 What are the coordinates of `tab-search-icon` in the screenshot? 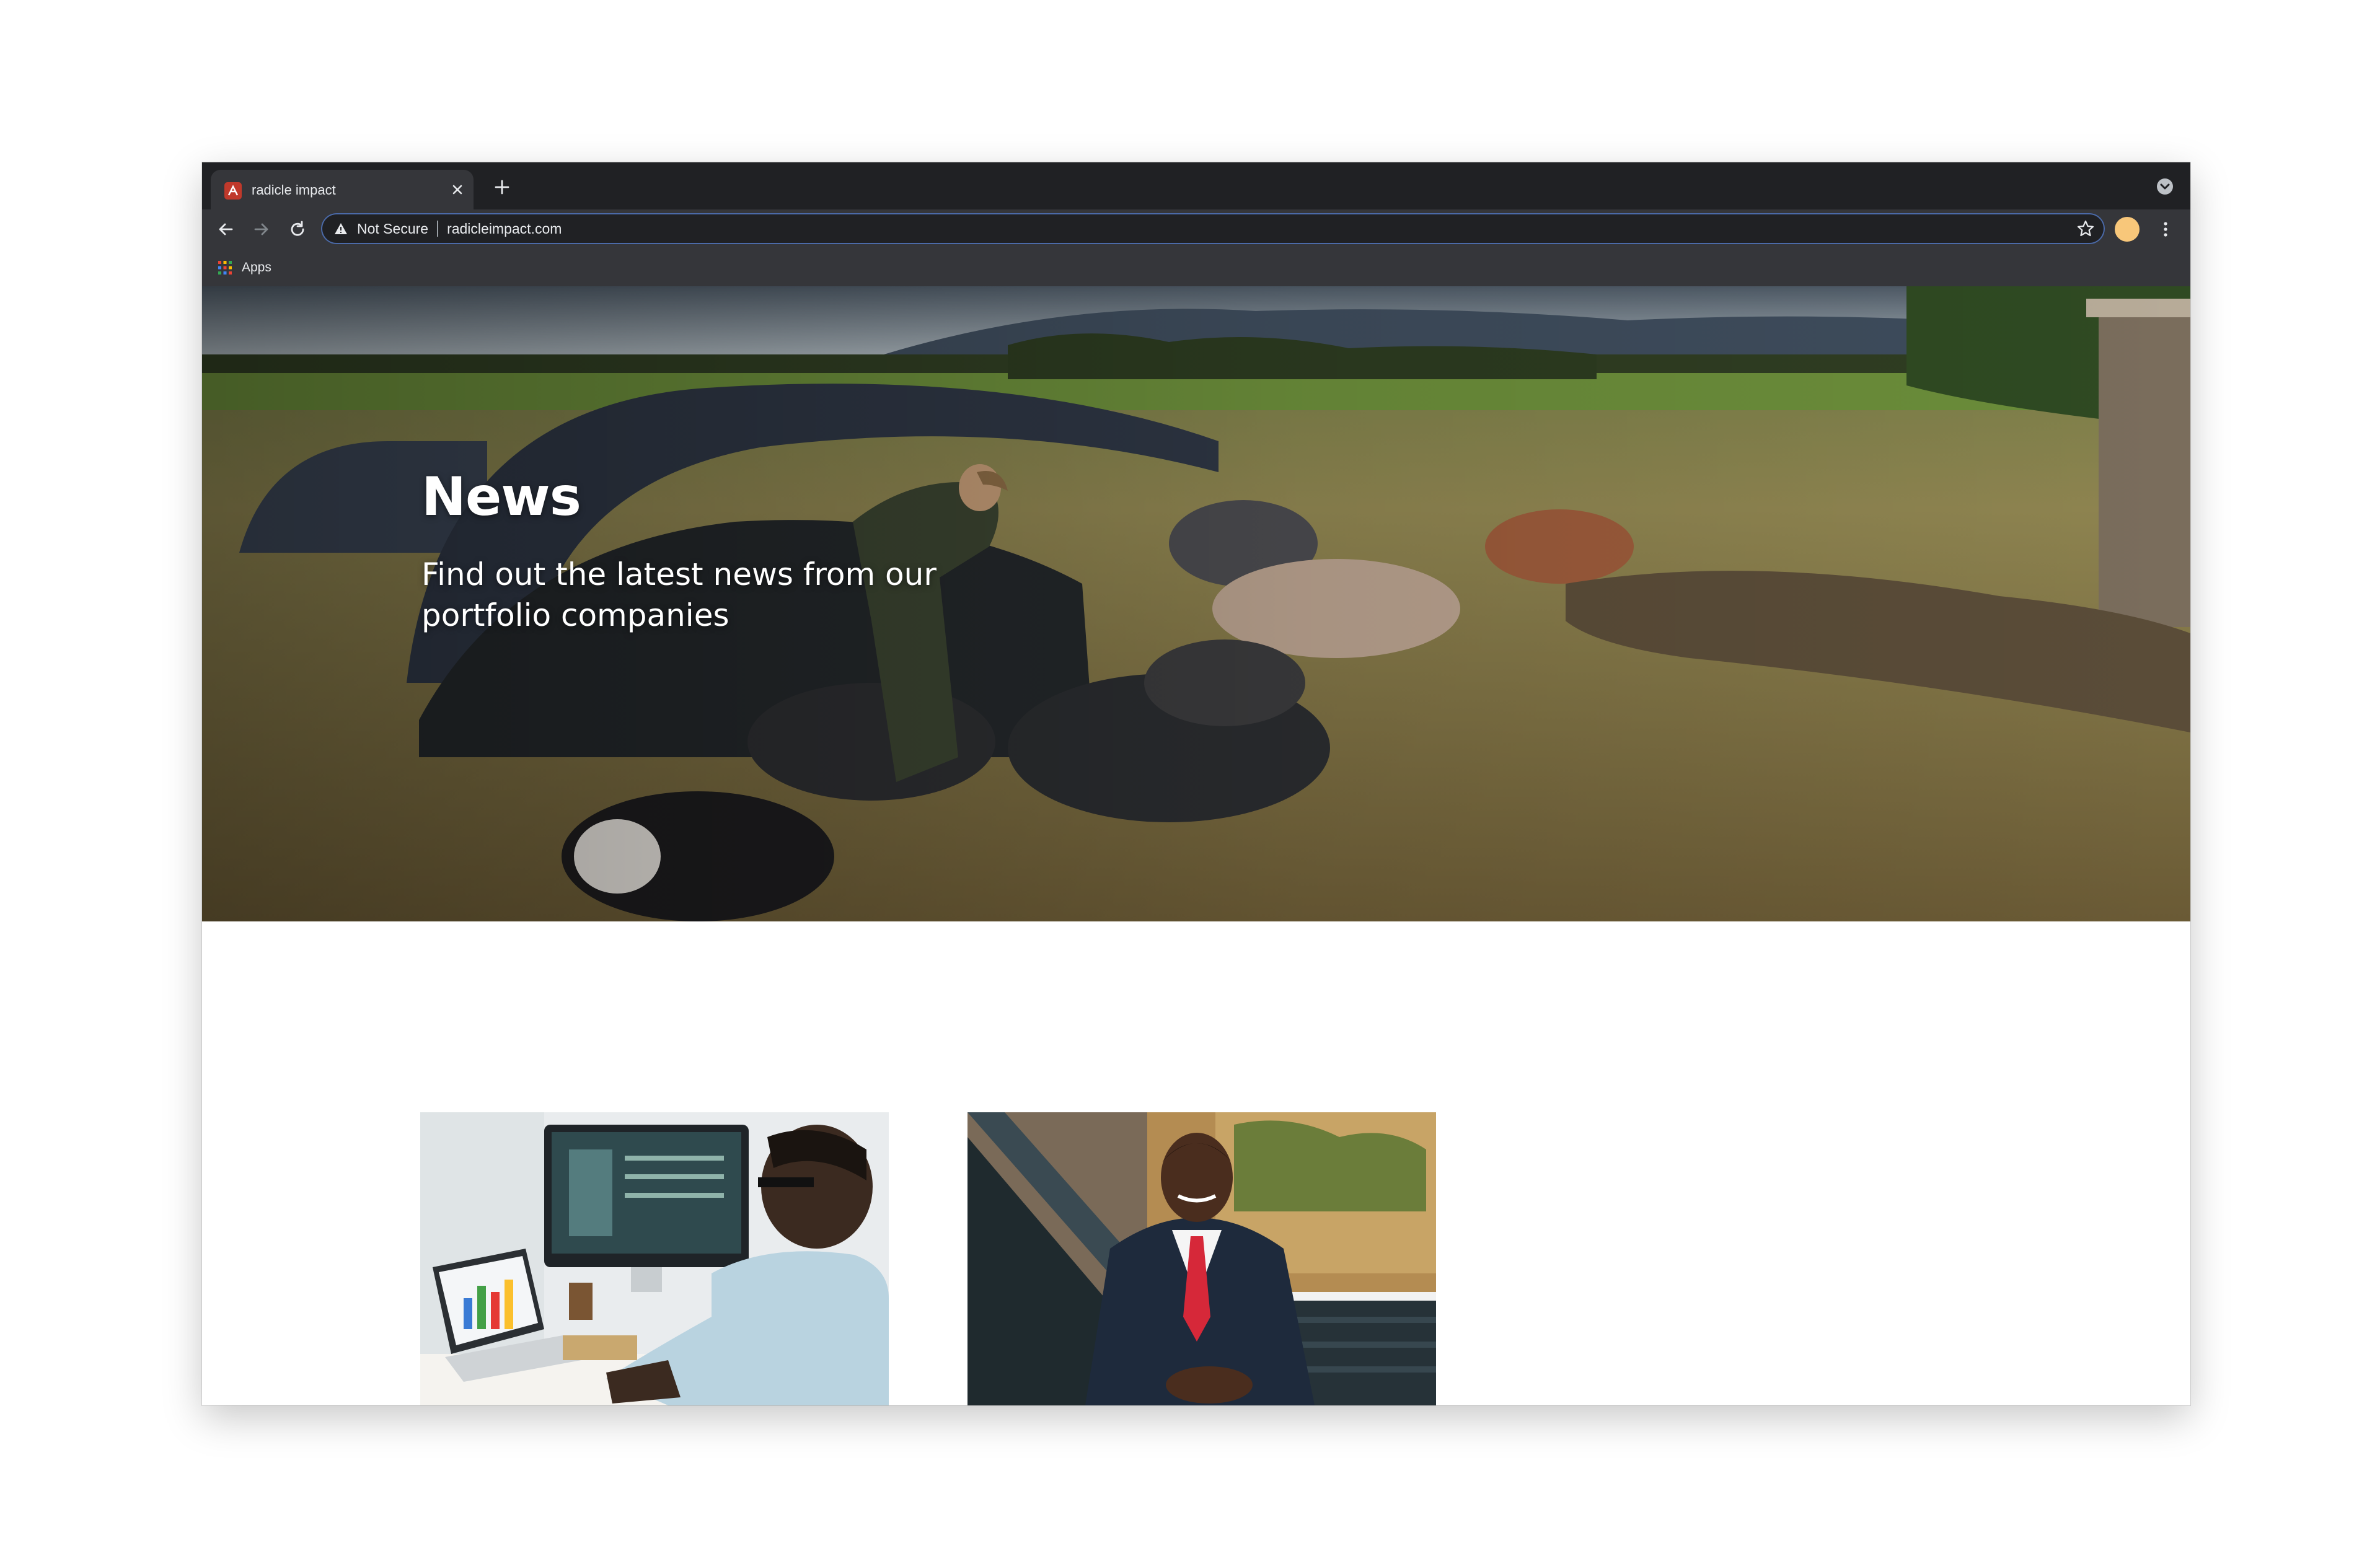 It's located at (2165, 187).